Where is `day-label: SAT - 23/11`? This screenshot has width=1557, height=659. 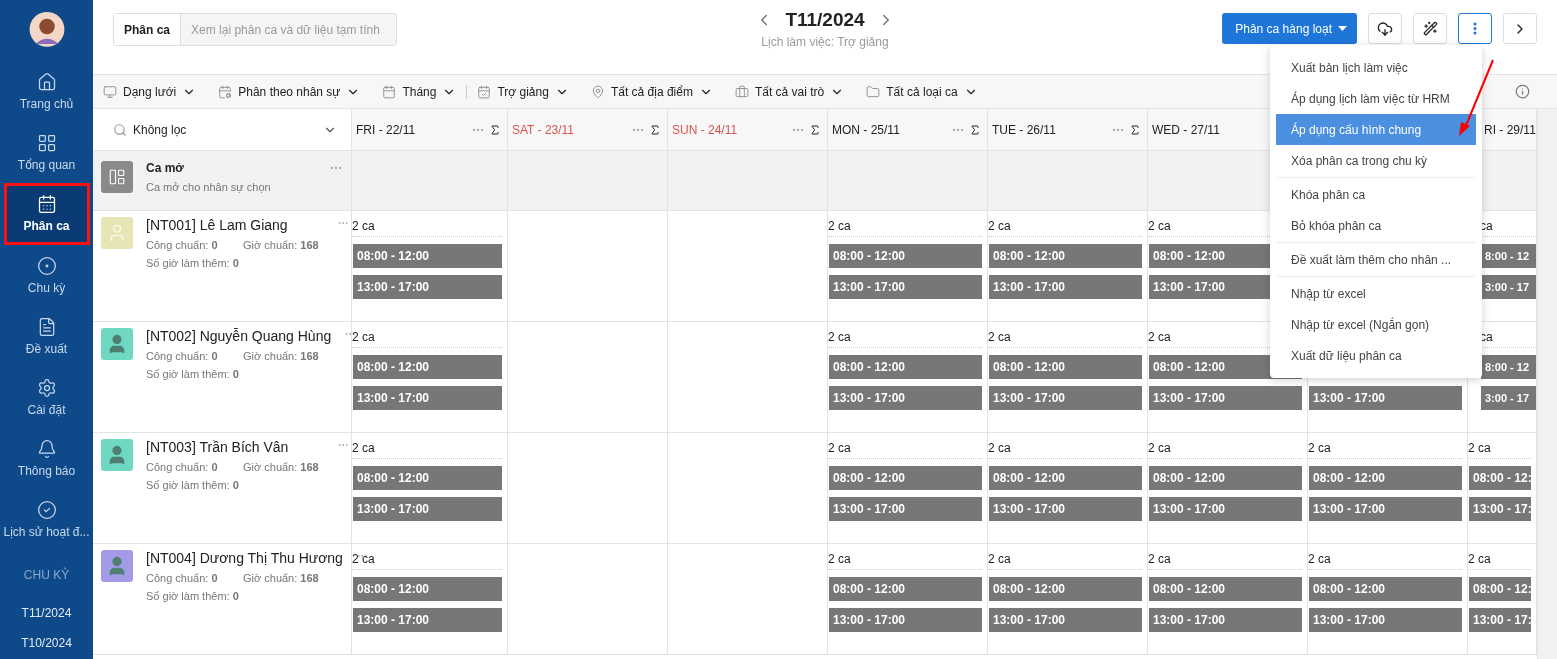 day-label: SAT - 23/11 is located at coordinates (543, 129).